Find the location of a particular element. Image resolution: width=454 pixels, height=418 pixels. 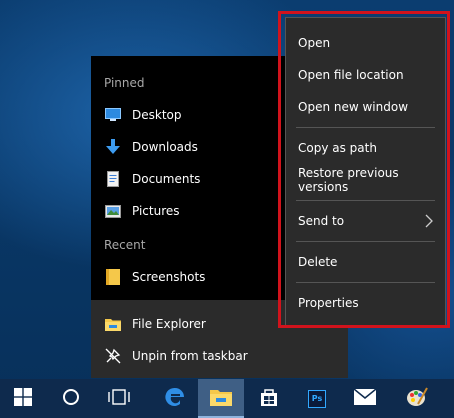

paint-icon is located at coordinates (417, 399).